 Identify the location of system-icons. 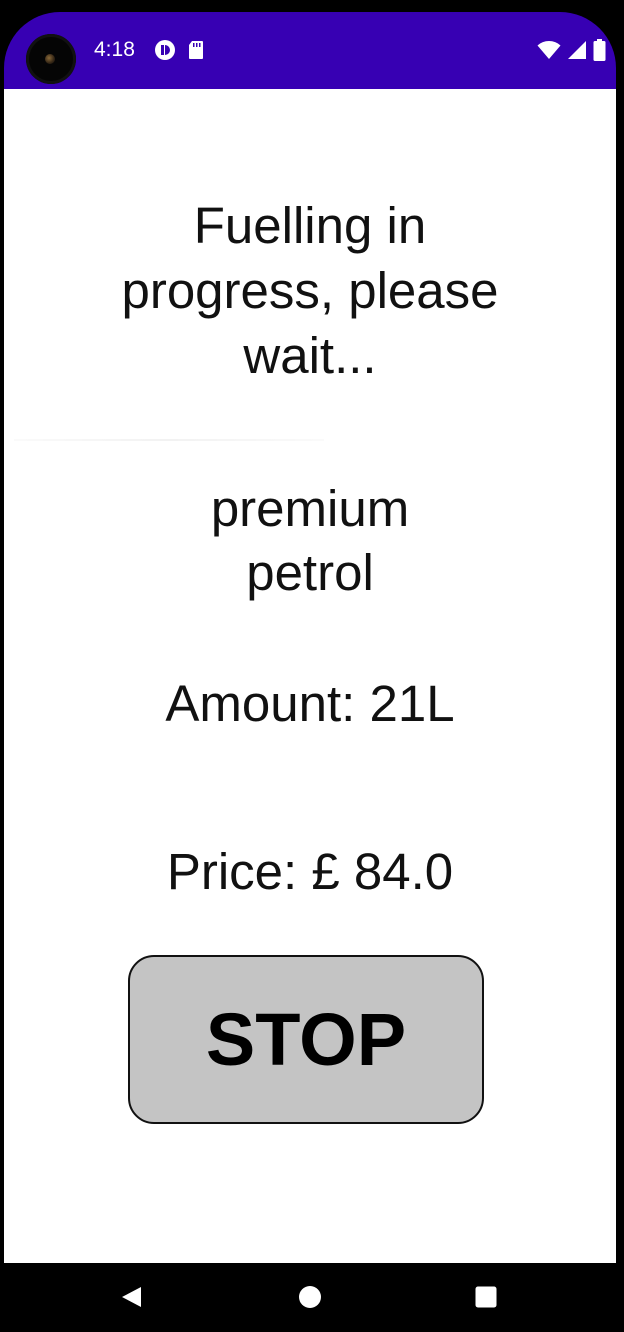
(571, 52).